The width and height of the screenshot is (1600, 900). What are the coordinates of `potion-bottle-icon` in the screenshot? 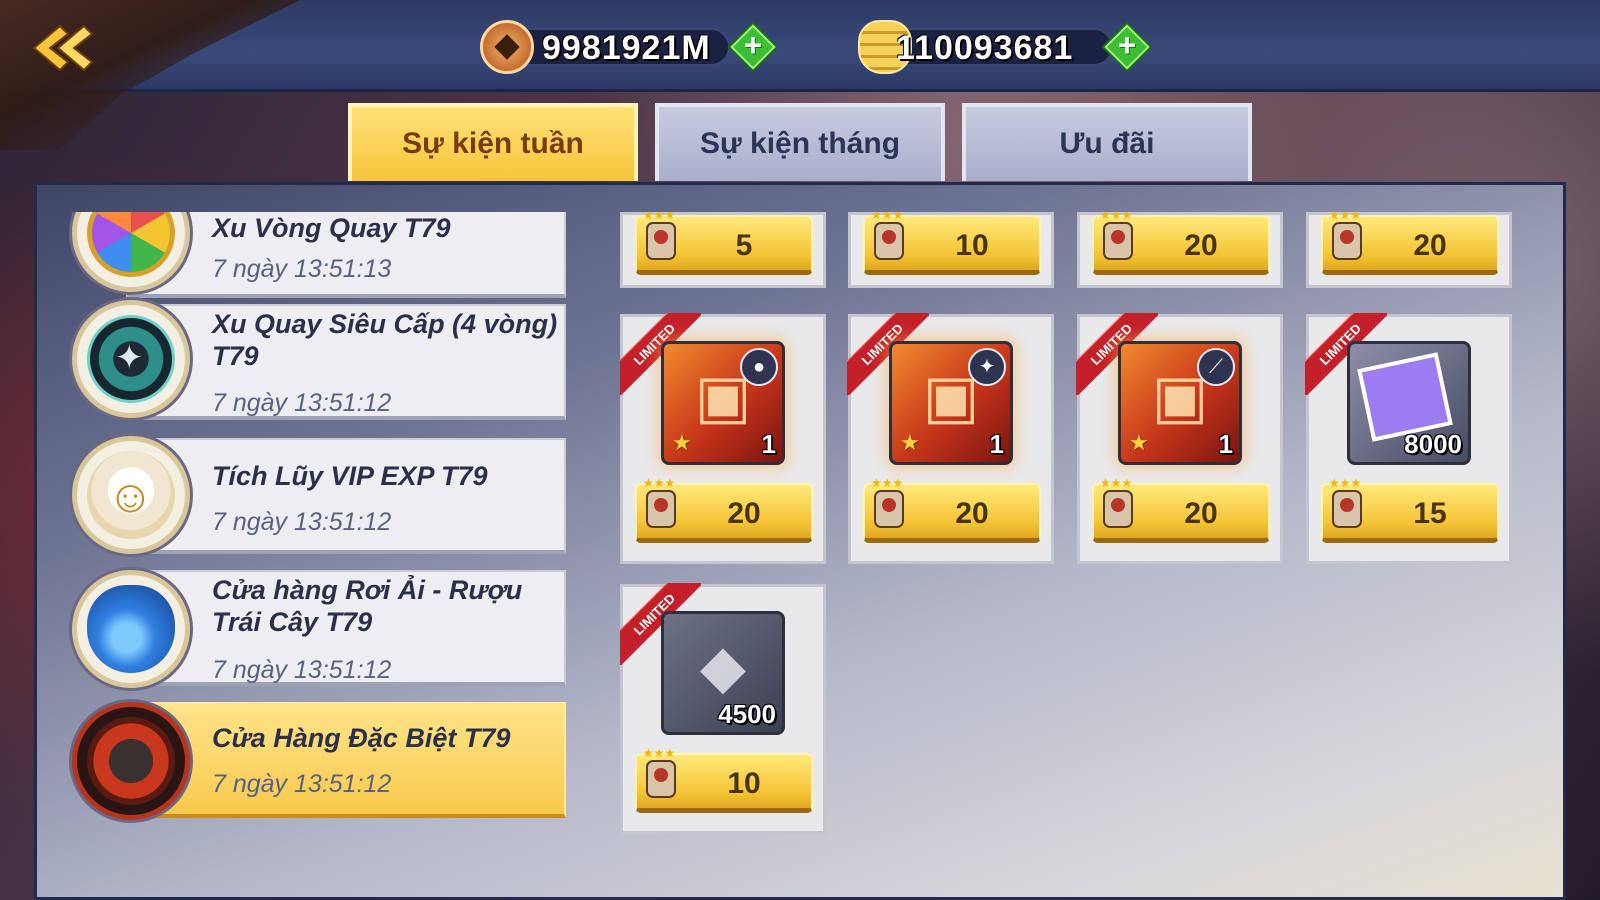 It's located at (131, 629).